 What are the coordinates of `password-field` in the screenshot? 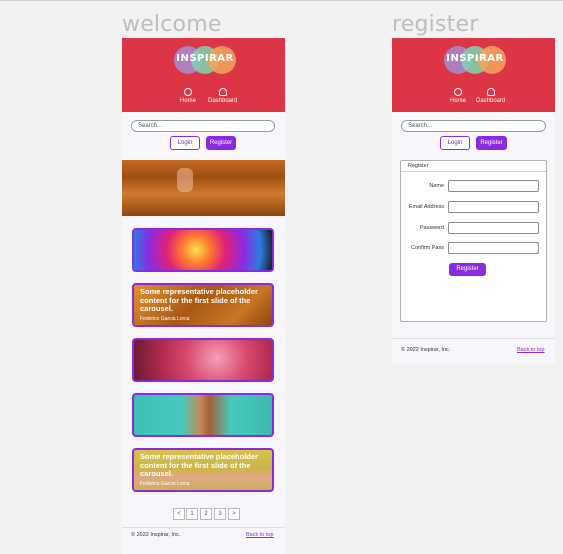 It's located at (493, 228).